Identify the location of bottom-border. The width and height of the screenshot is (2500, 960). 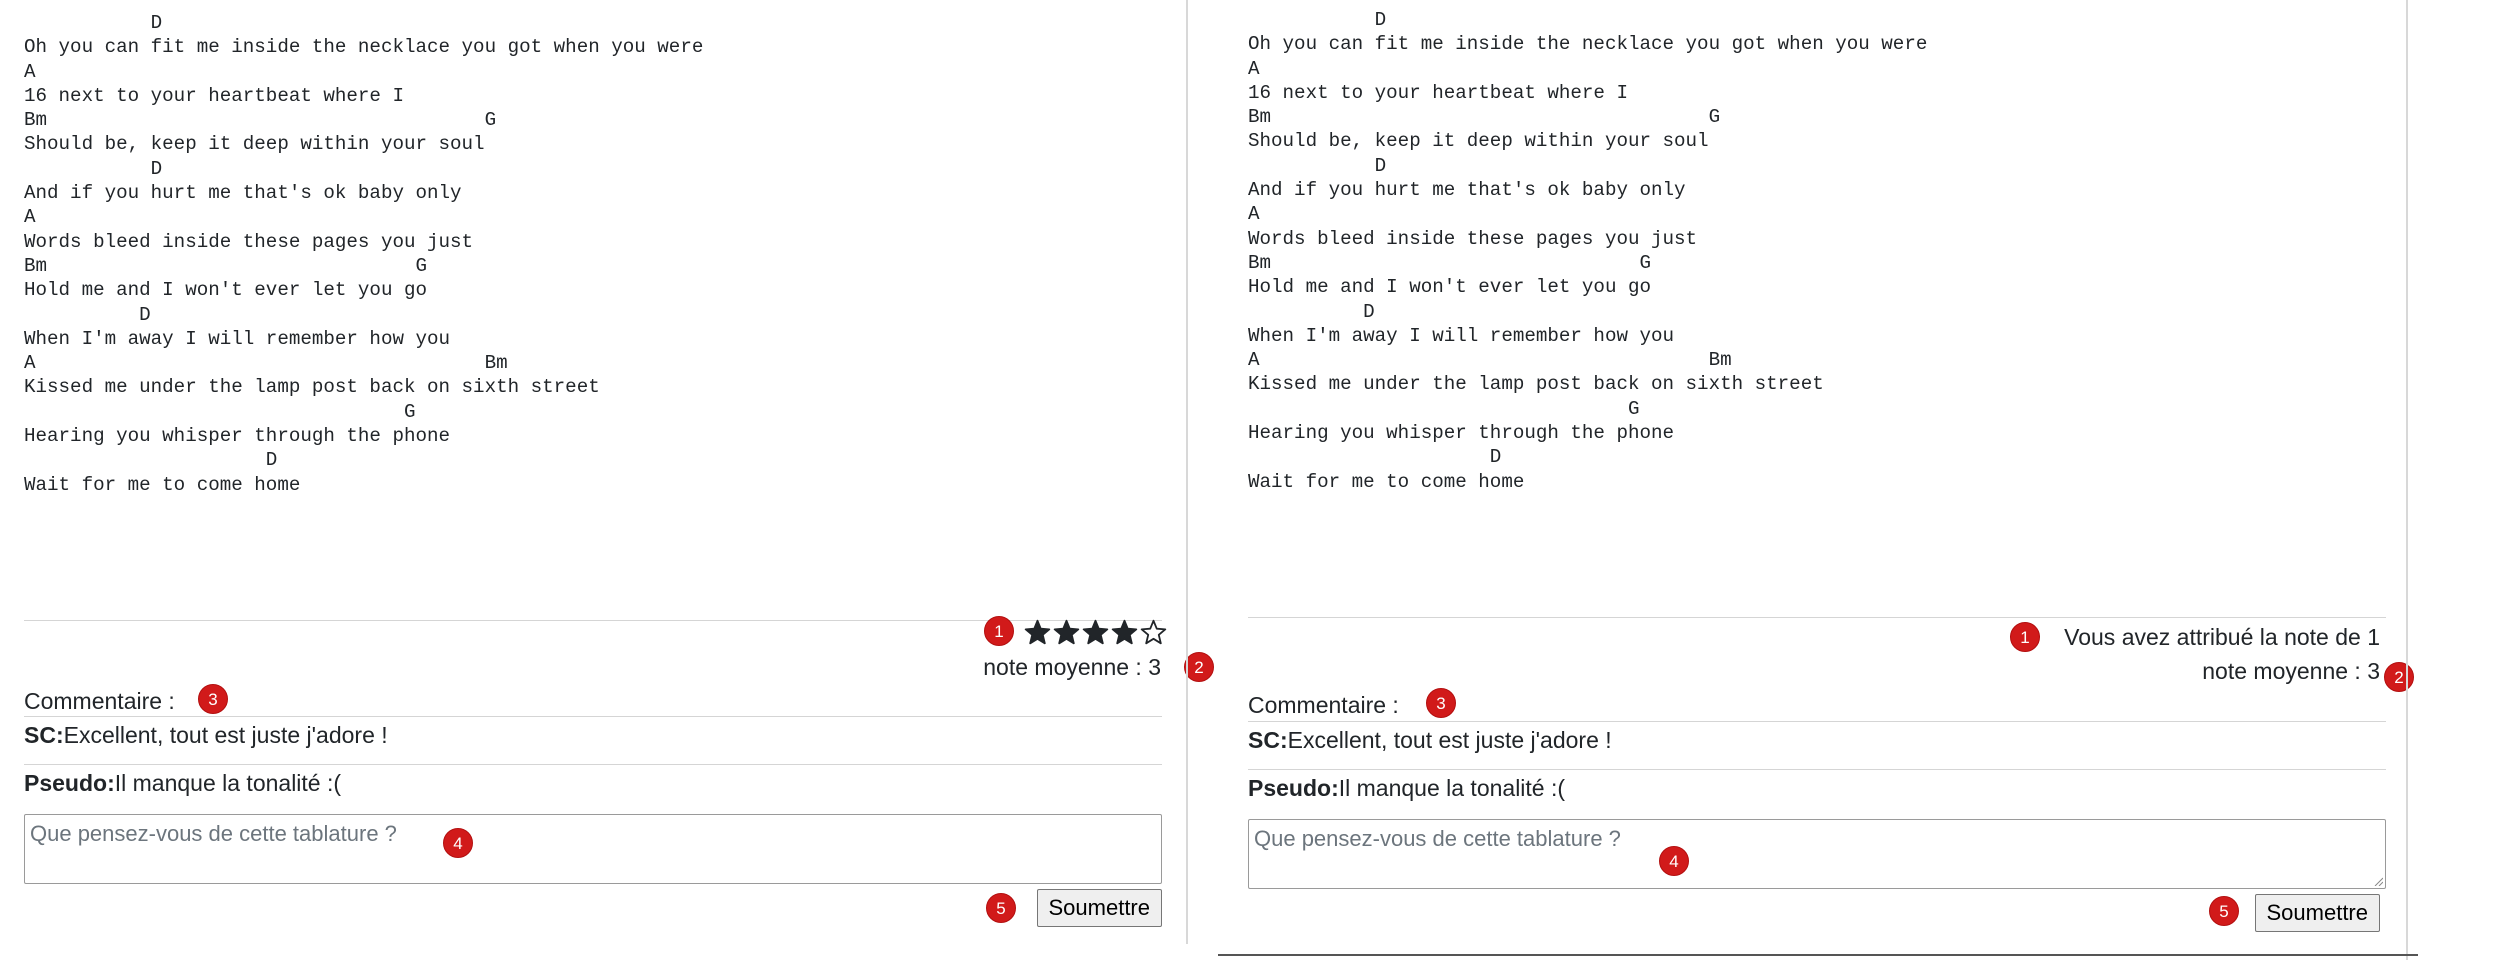
(1818, 955).